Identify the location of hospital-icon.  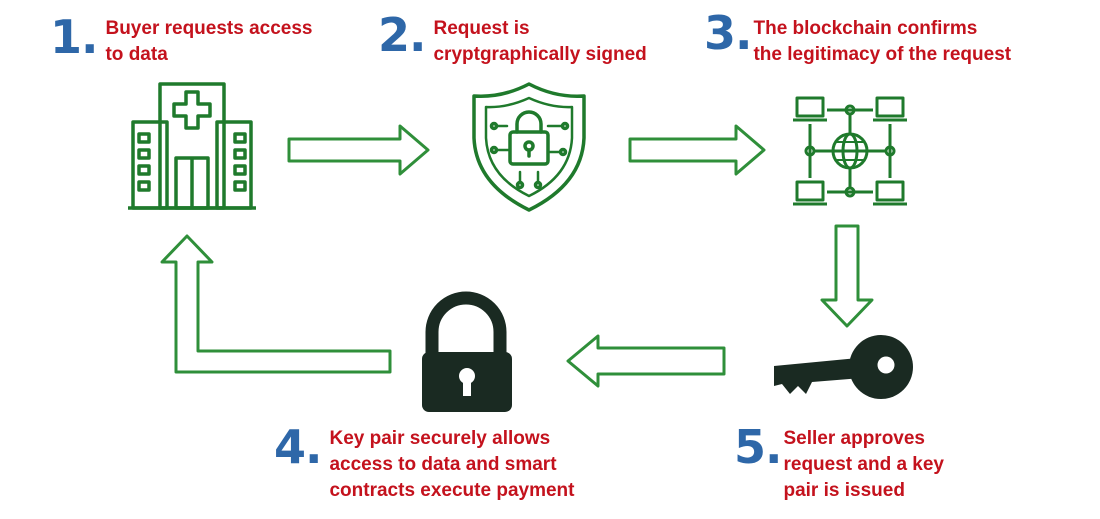
(192, 146).